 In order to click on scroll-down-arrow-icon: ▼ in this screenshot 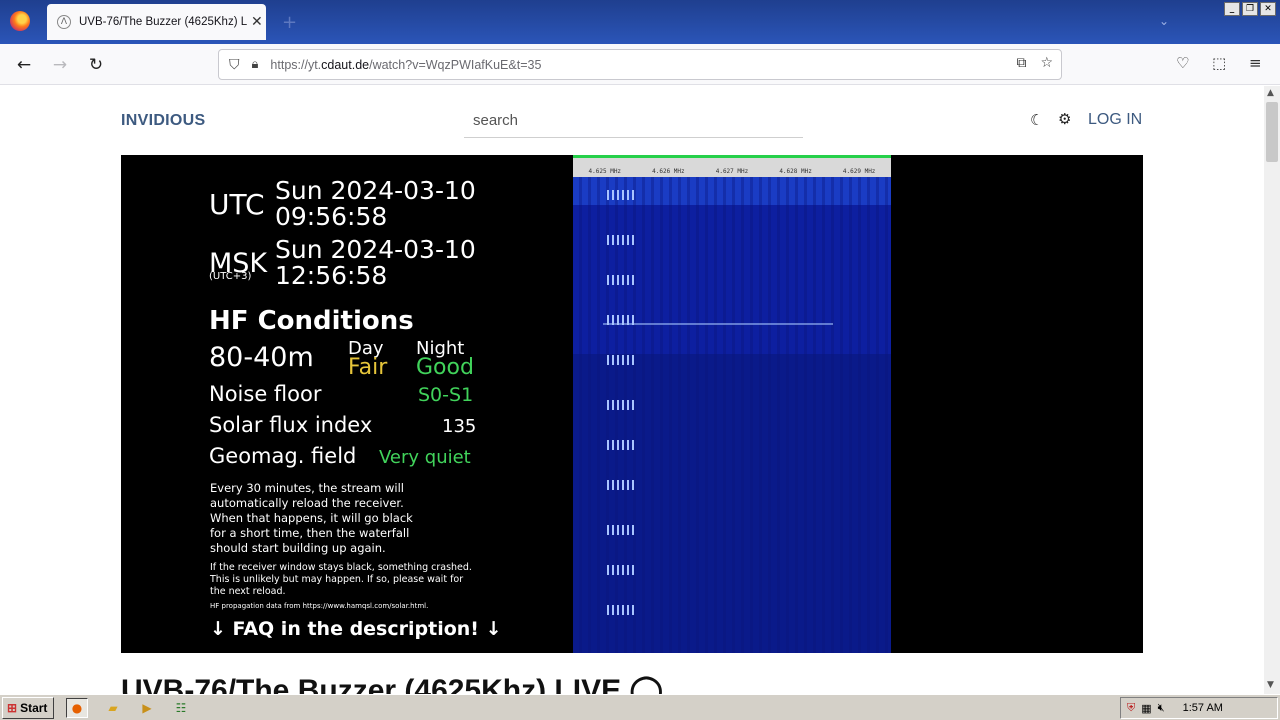, I will do `click(1270, 685)`.